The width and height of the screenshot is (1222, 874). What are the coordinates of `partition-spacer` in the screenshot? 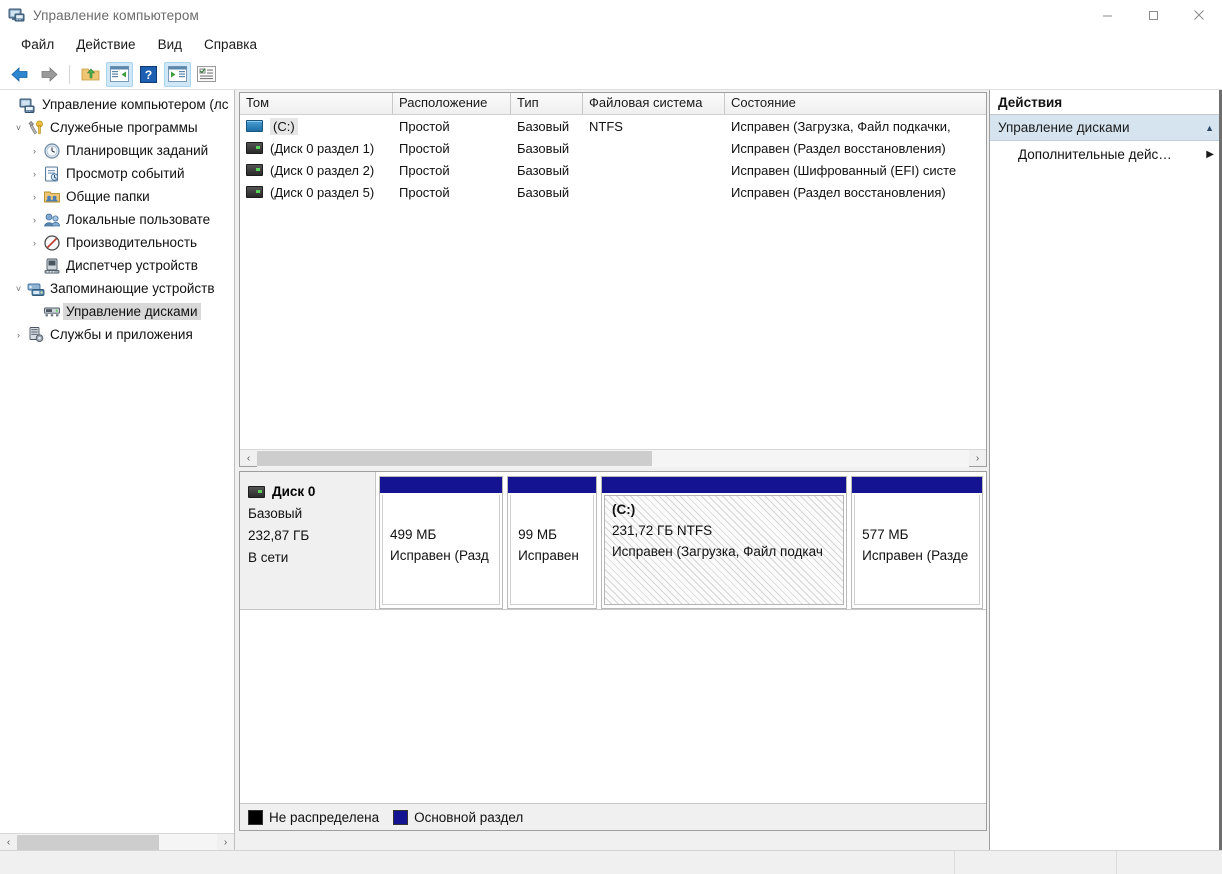 It's located at (917, 514).